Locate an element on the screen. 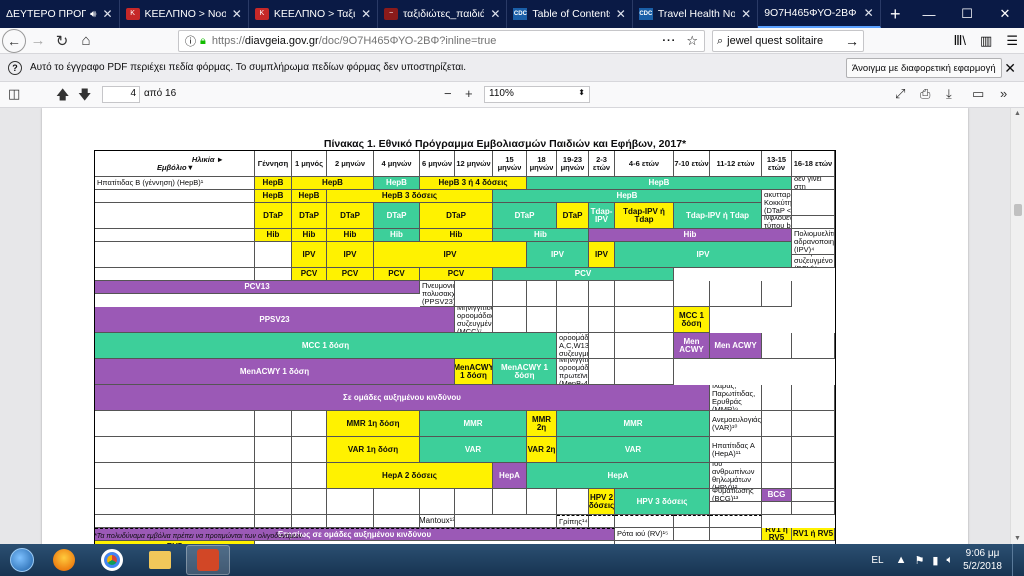  sidebar-icon: ▥ is located at coordinates (986, 41).